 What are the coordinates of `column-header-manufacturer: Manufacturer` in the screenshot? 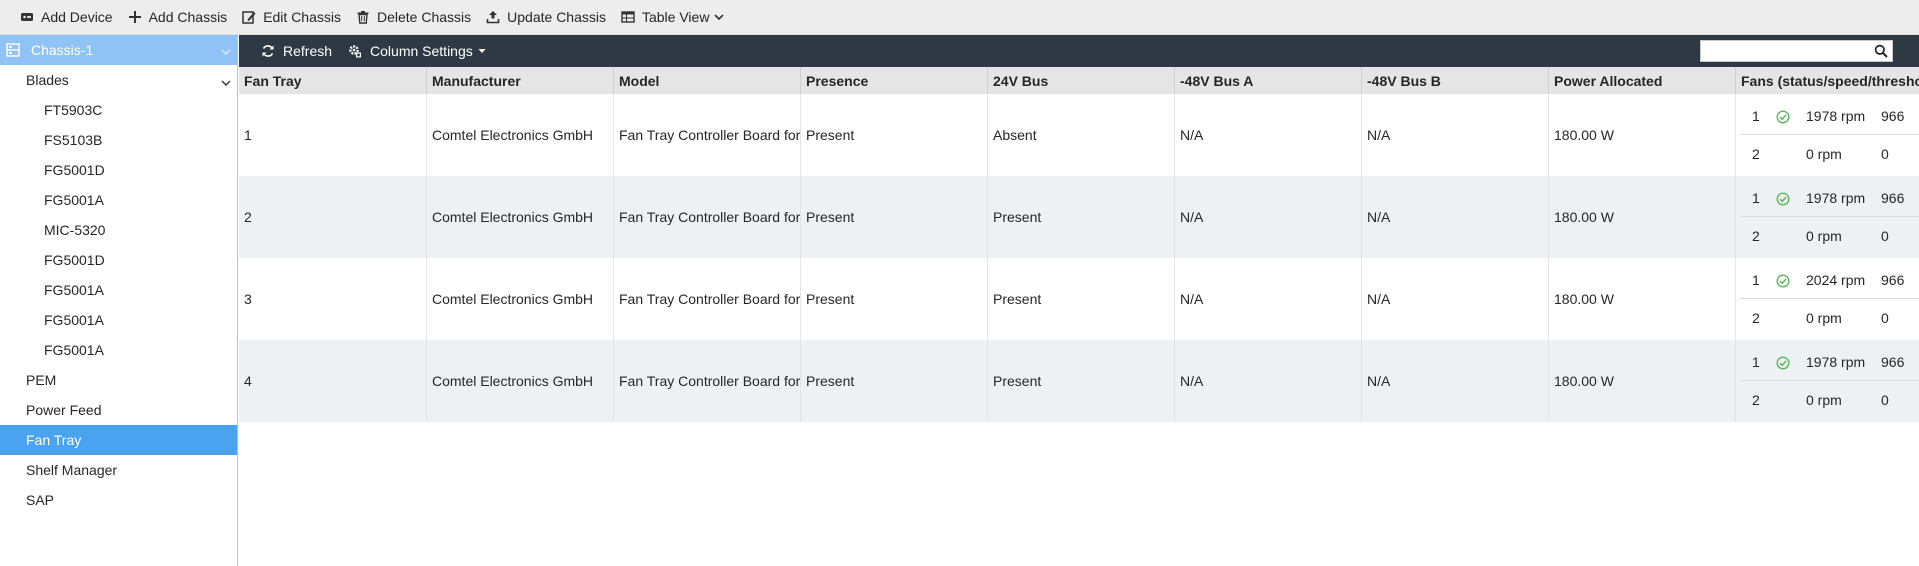 It's located at (520, 80).